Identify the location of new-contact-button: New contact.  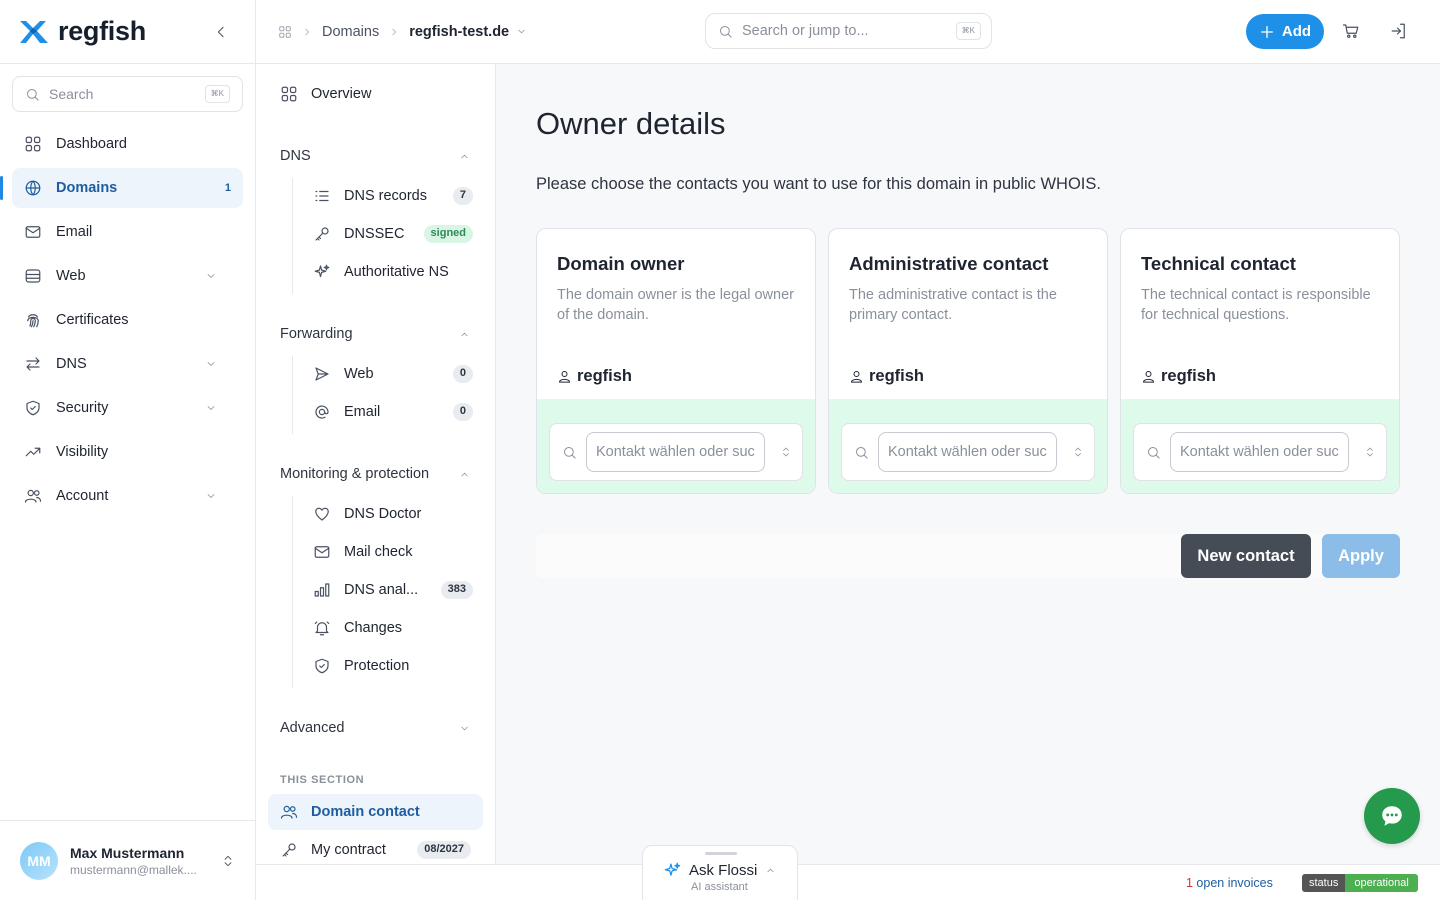
(1246, 556).